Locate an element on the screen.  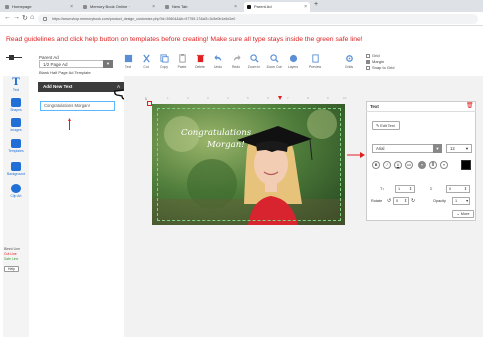
font-family-select: Arial ▼ is located at coordinates (407, 148).